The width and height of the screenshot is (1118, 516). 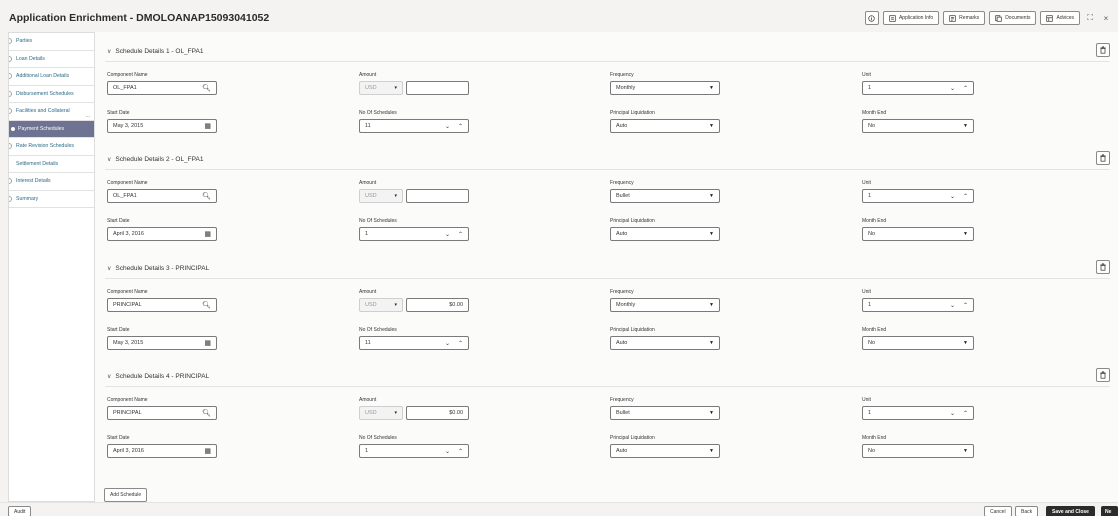 What do you see at coordinates (1070, 511) in the screenshot?
I see `save-and-close-button: Save and Close` at bounding box center [1070, 511].